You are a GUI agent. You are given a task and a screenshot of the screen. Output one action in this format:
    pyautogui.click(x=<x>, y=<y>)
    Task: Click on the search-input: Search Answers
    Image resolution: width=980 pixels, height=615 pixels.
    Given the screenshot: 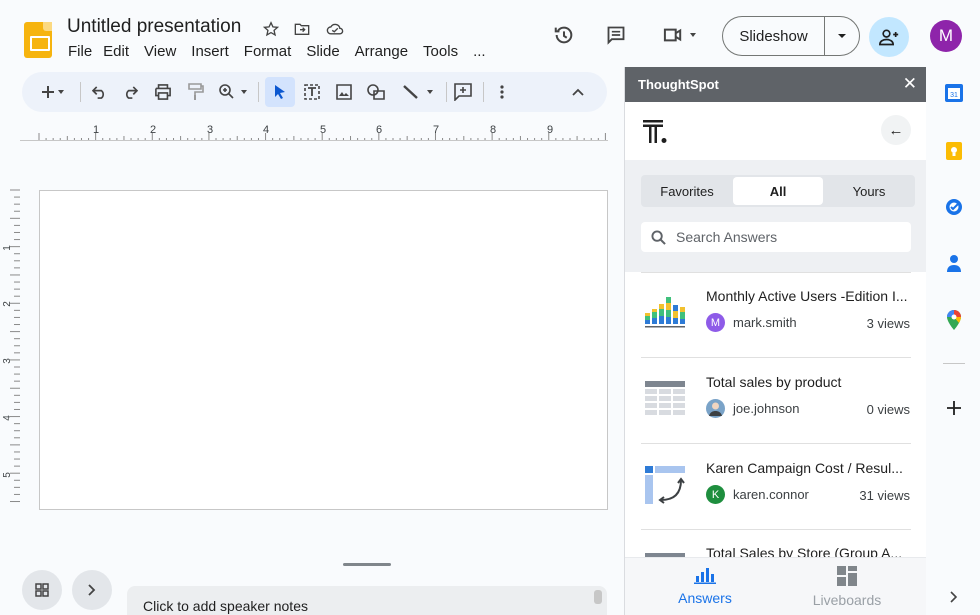 What is the action you would take?
    pyautogui.click(x=776, y=237)
    